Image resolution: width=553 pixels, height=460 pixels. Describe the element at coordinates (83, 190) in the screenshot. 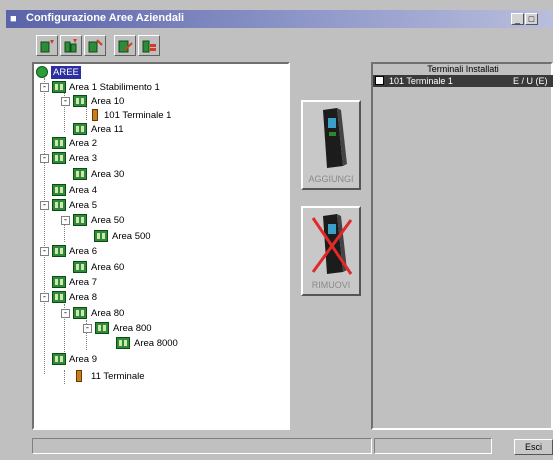

I see `tree-node-label: Area 4` at that location.